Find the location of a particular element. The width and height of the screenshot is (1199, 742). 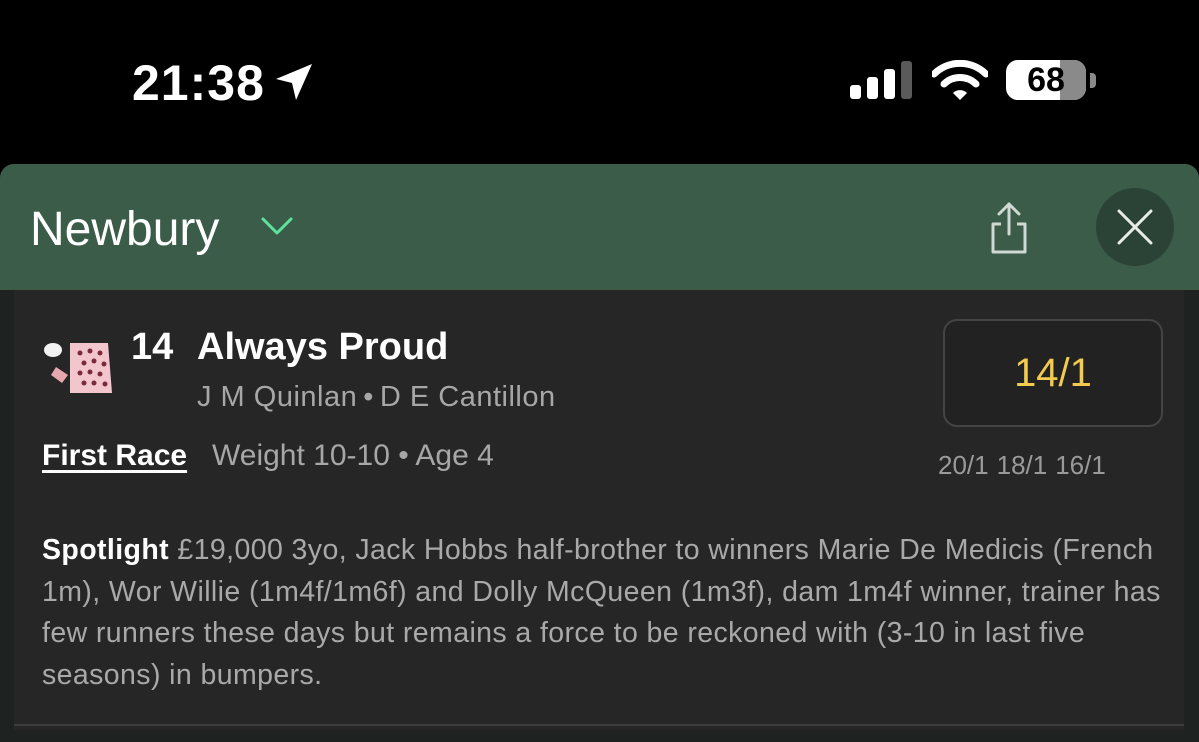

jockey-name: J M Quinlan is located at coordinates (277, 397).